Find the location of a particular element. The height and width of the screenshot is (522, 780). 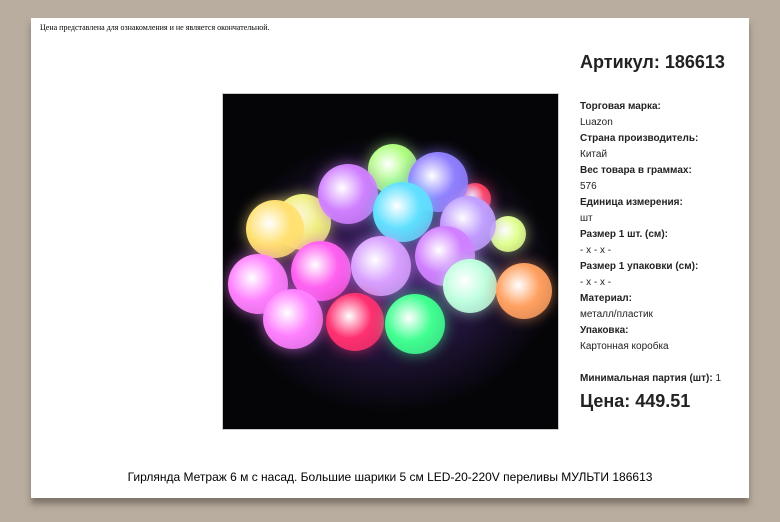

spec-value: 576 is located at coordinates (588, 186).